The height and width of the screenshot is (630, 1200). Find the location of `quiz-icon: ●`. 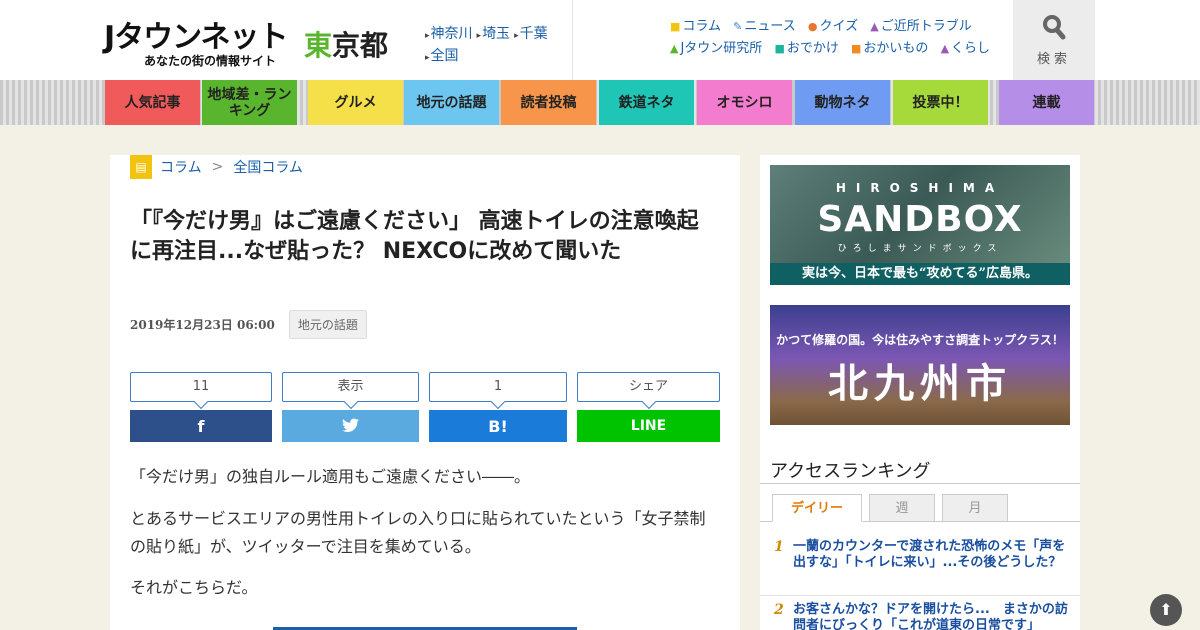

quiz-icon: ● is located at coordinates (812, 26).